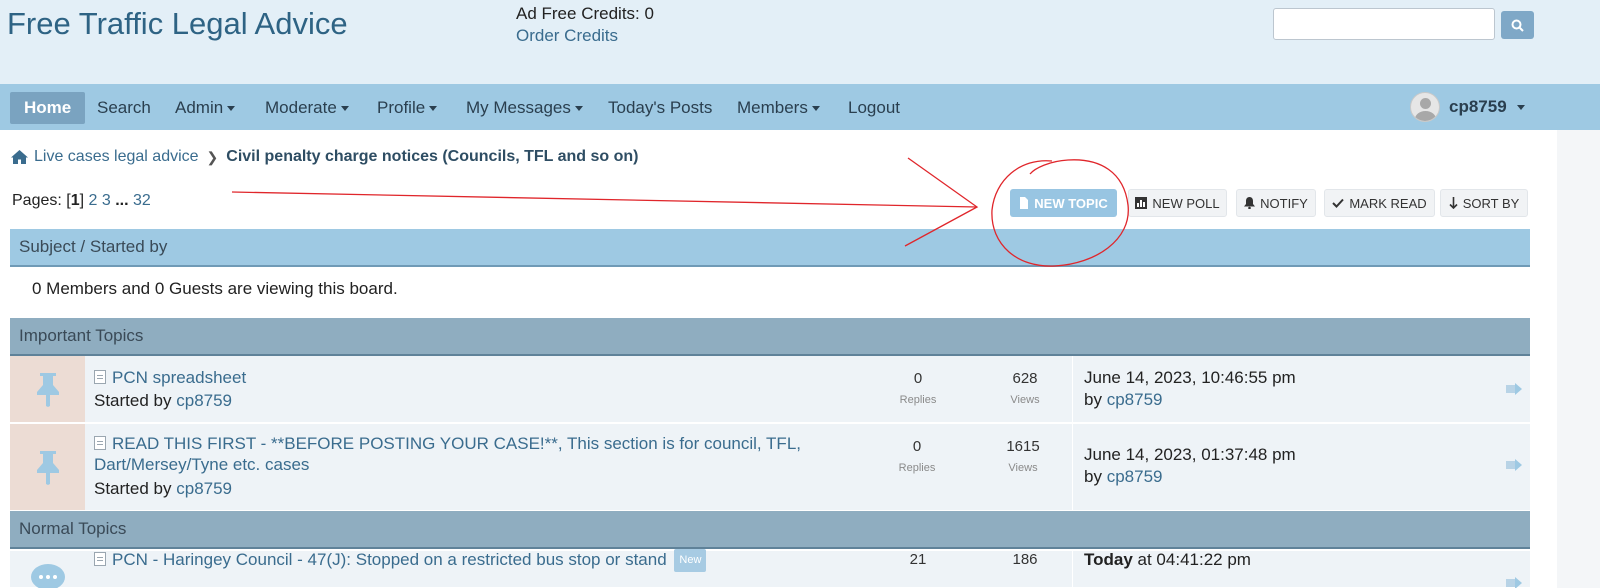  What do you see at coordinates (116, 157) in the screenshot?
I see `breadcrumb-parent: Live cases legal advice` at bounding box center [116, 157].